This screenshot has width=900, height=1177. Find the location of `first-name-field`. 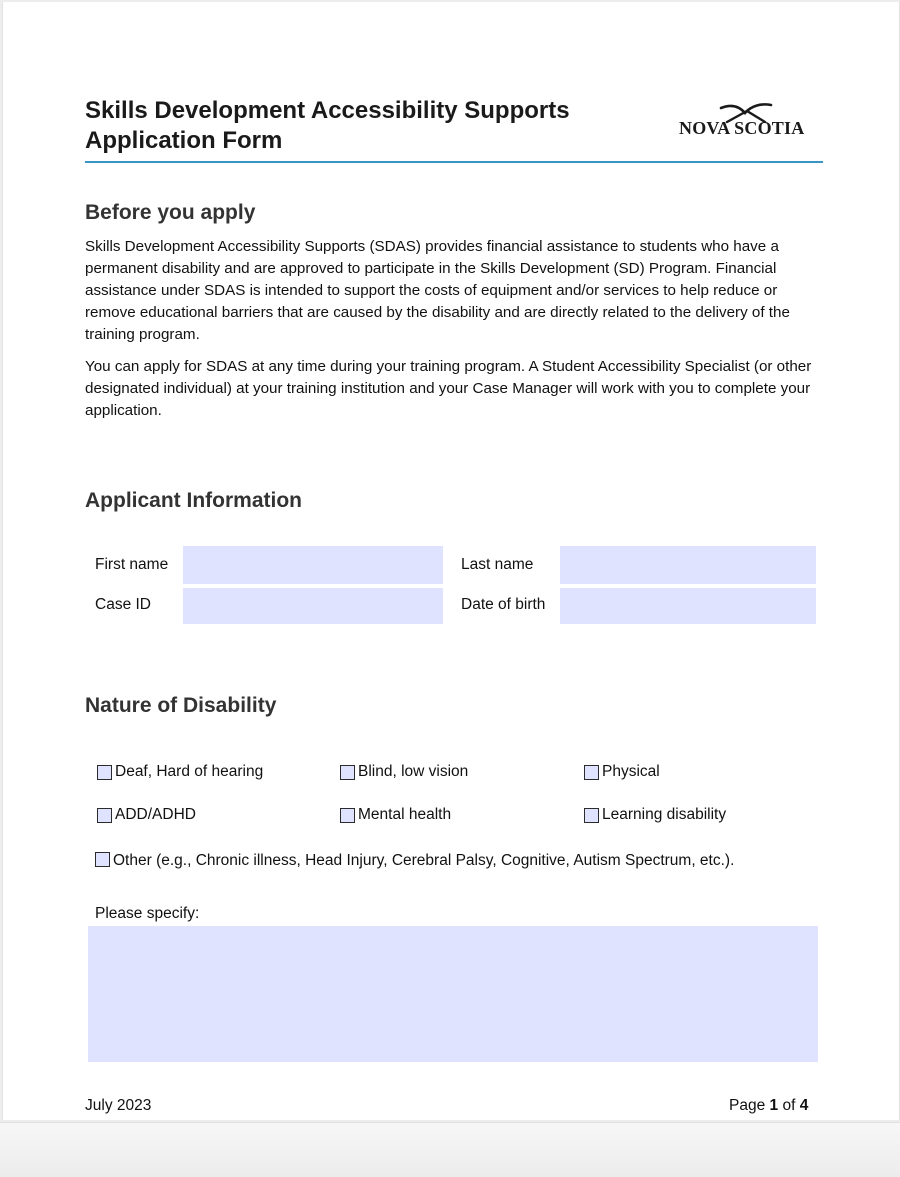

first-name-field is located at coordinates (313, 565).